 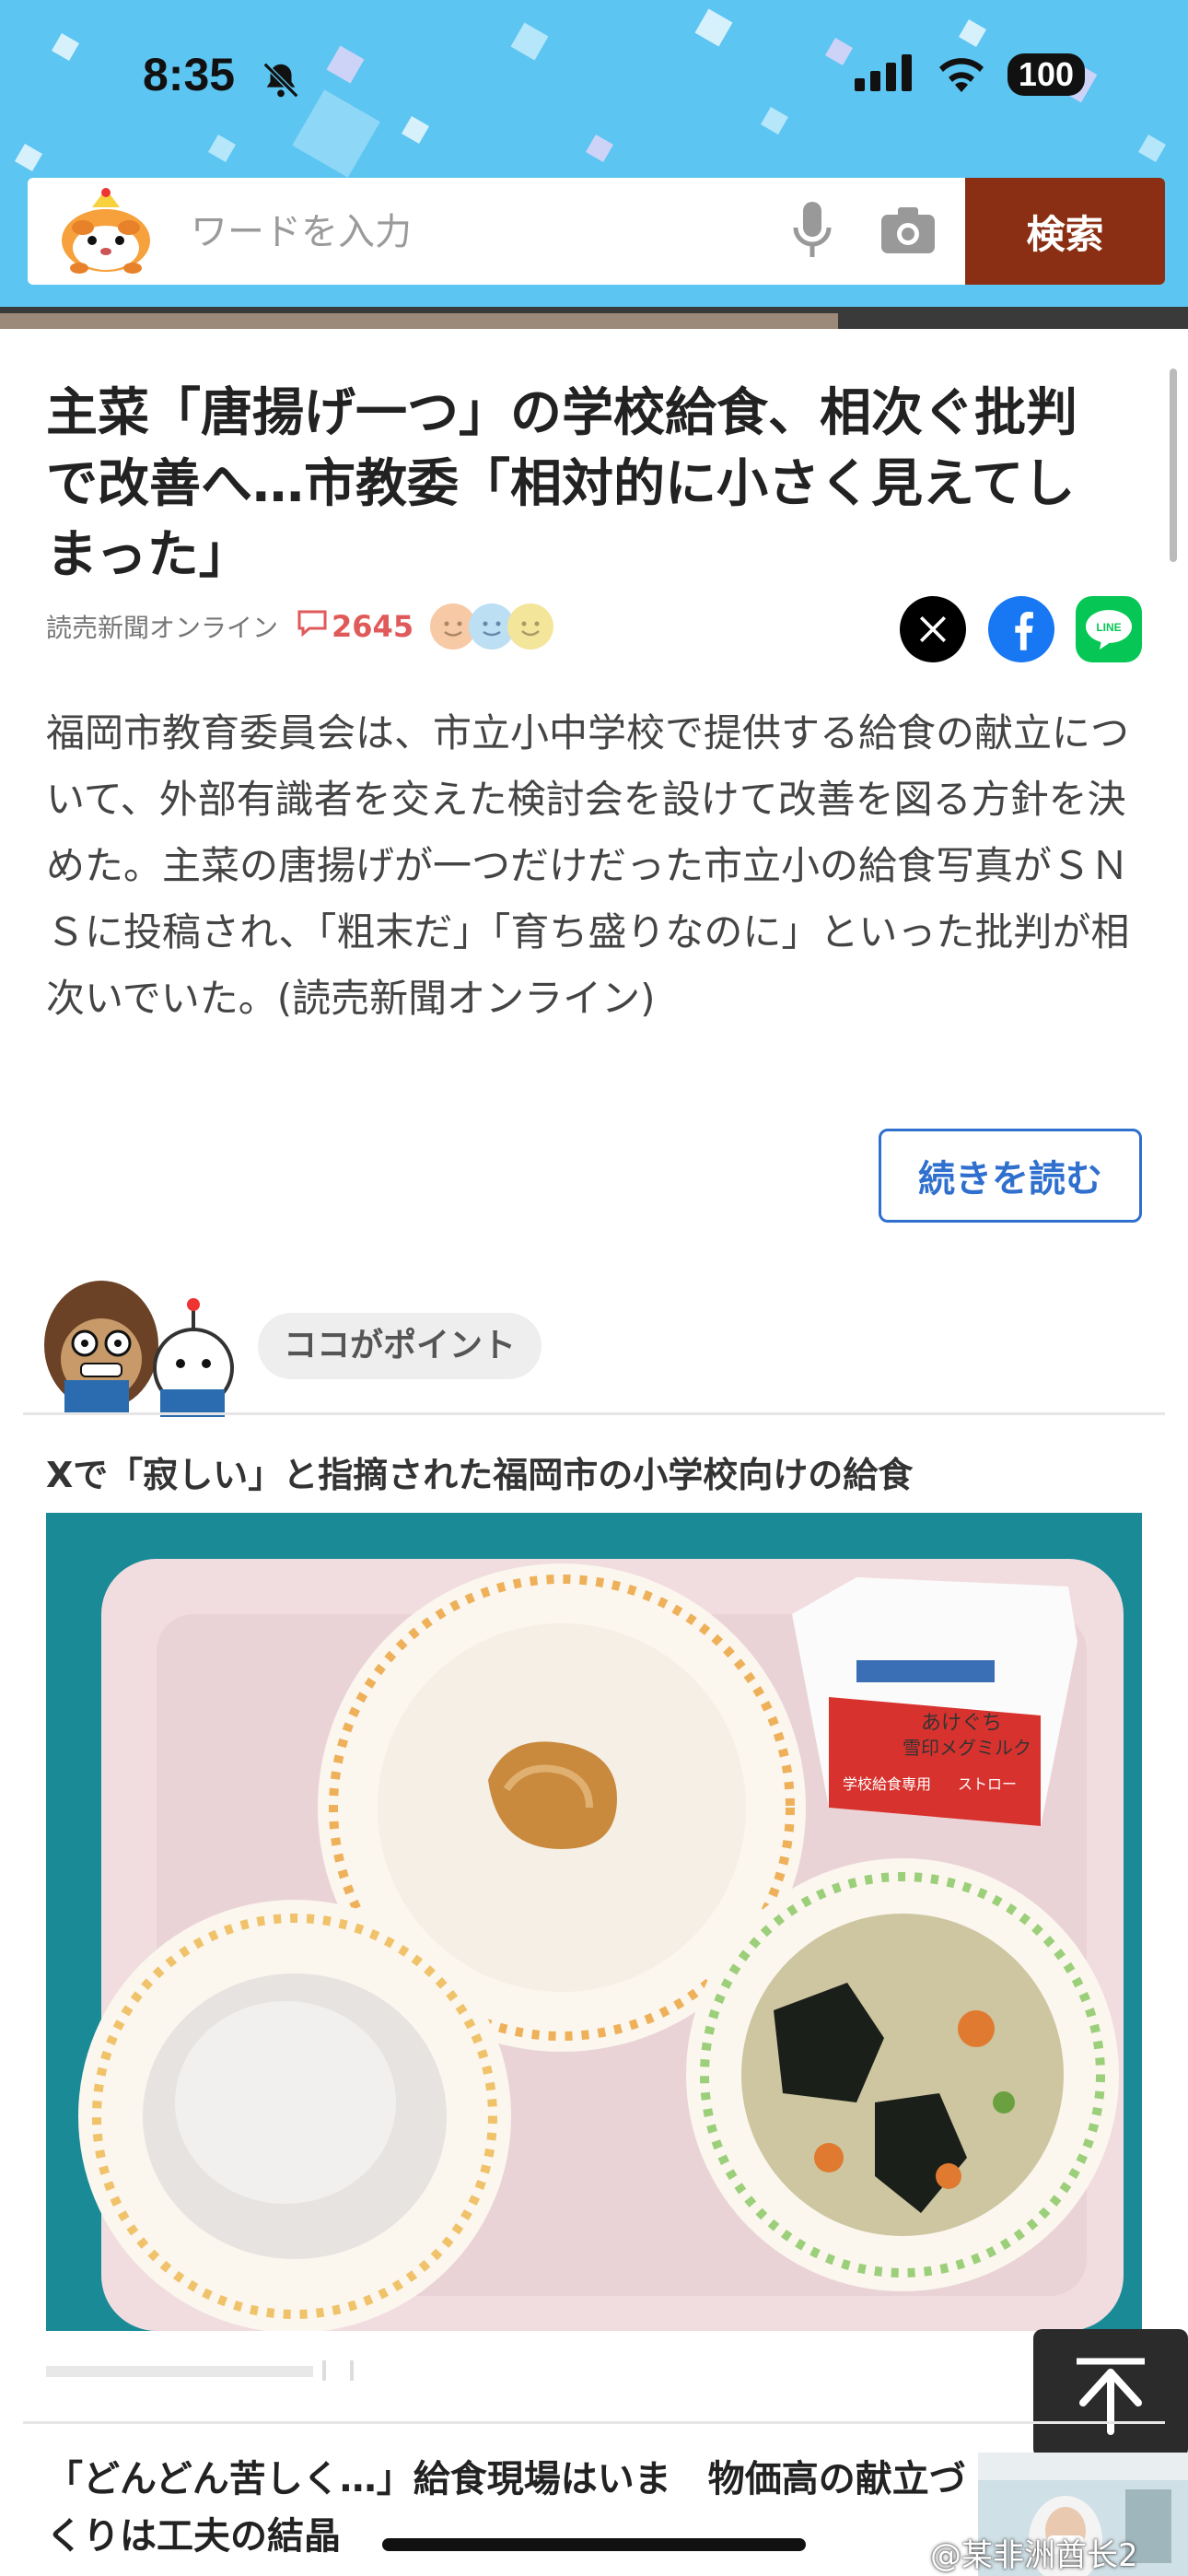 What do you see at coordinates (961, 1723) in the screenshot?
I see `milk-label-1: あけぐち` at bounding box center [961, 1723].